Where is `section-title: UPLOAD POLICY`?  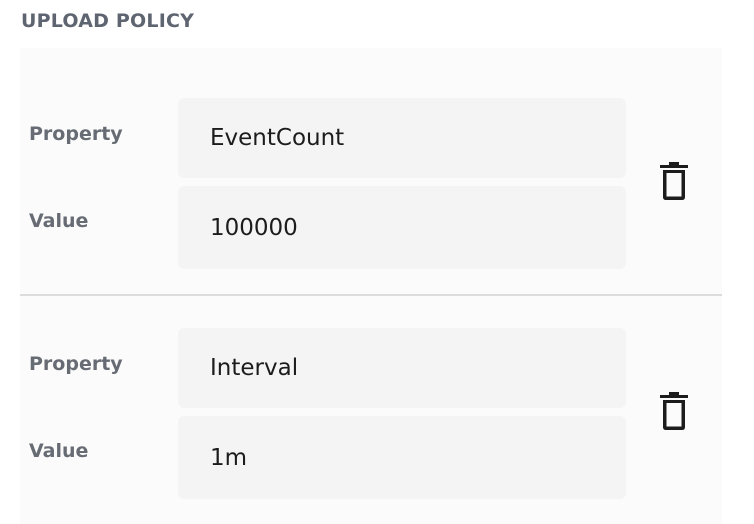
section-title: UPLOAD POLICY is located at coordinates (108, 21).